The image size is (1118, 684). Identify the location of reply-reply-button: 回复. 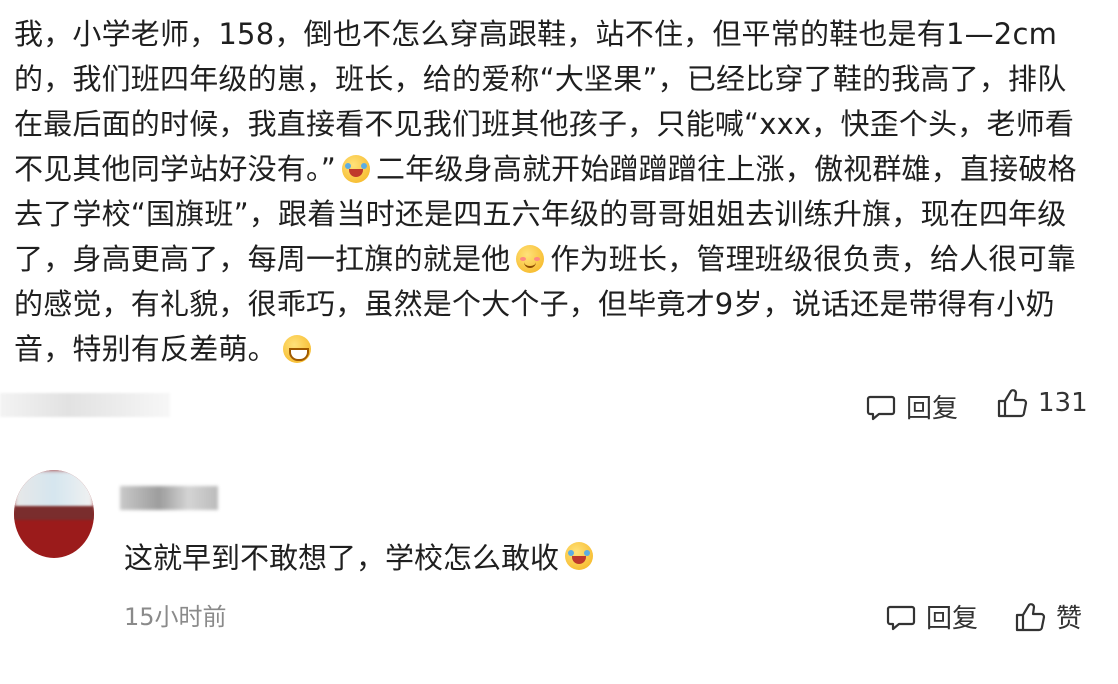
(932, 616).